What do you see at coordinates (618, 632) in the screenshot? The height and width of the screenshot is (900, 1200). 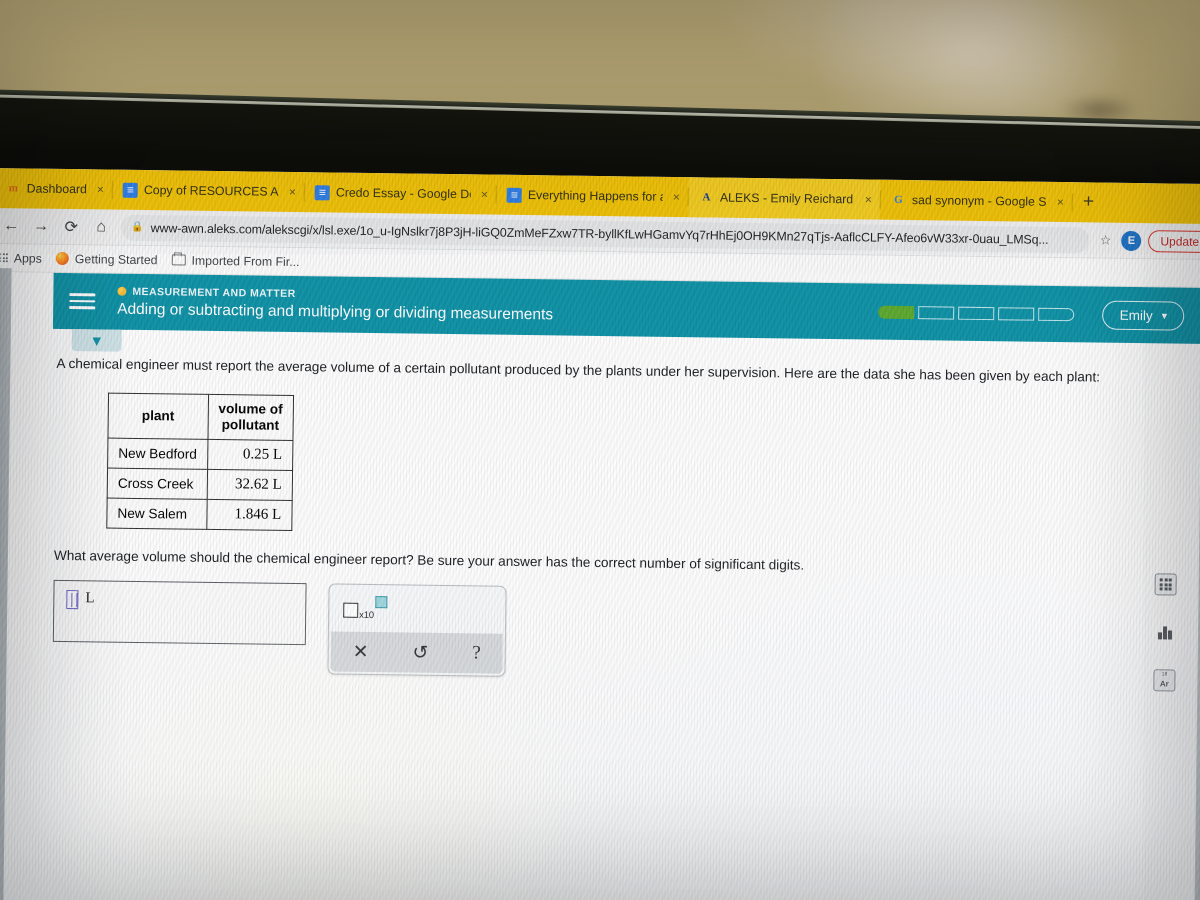 I see `answer-area: L x10 ✕ ↺ ?` at bounding box center [618, 632].